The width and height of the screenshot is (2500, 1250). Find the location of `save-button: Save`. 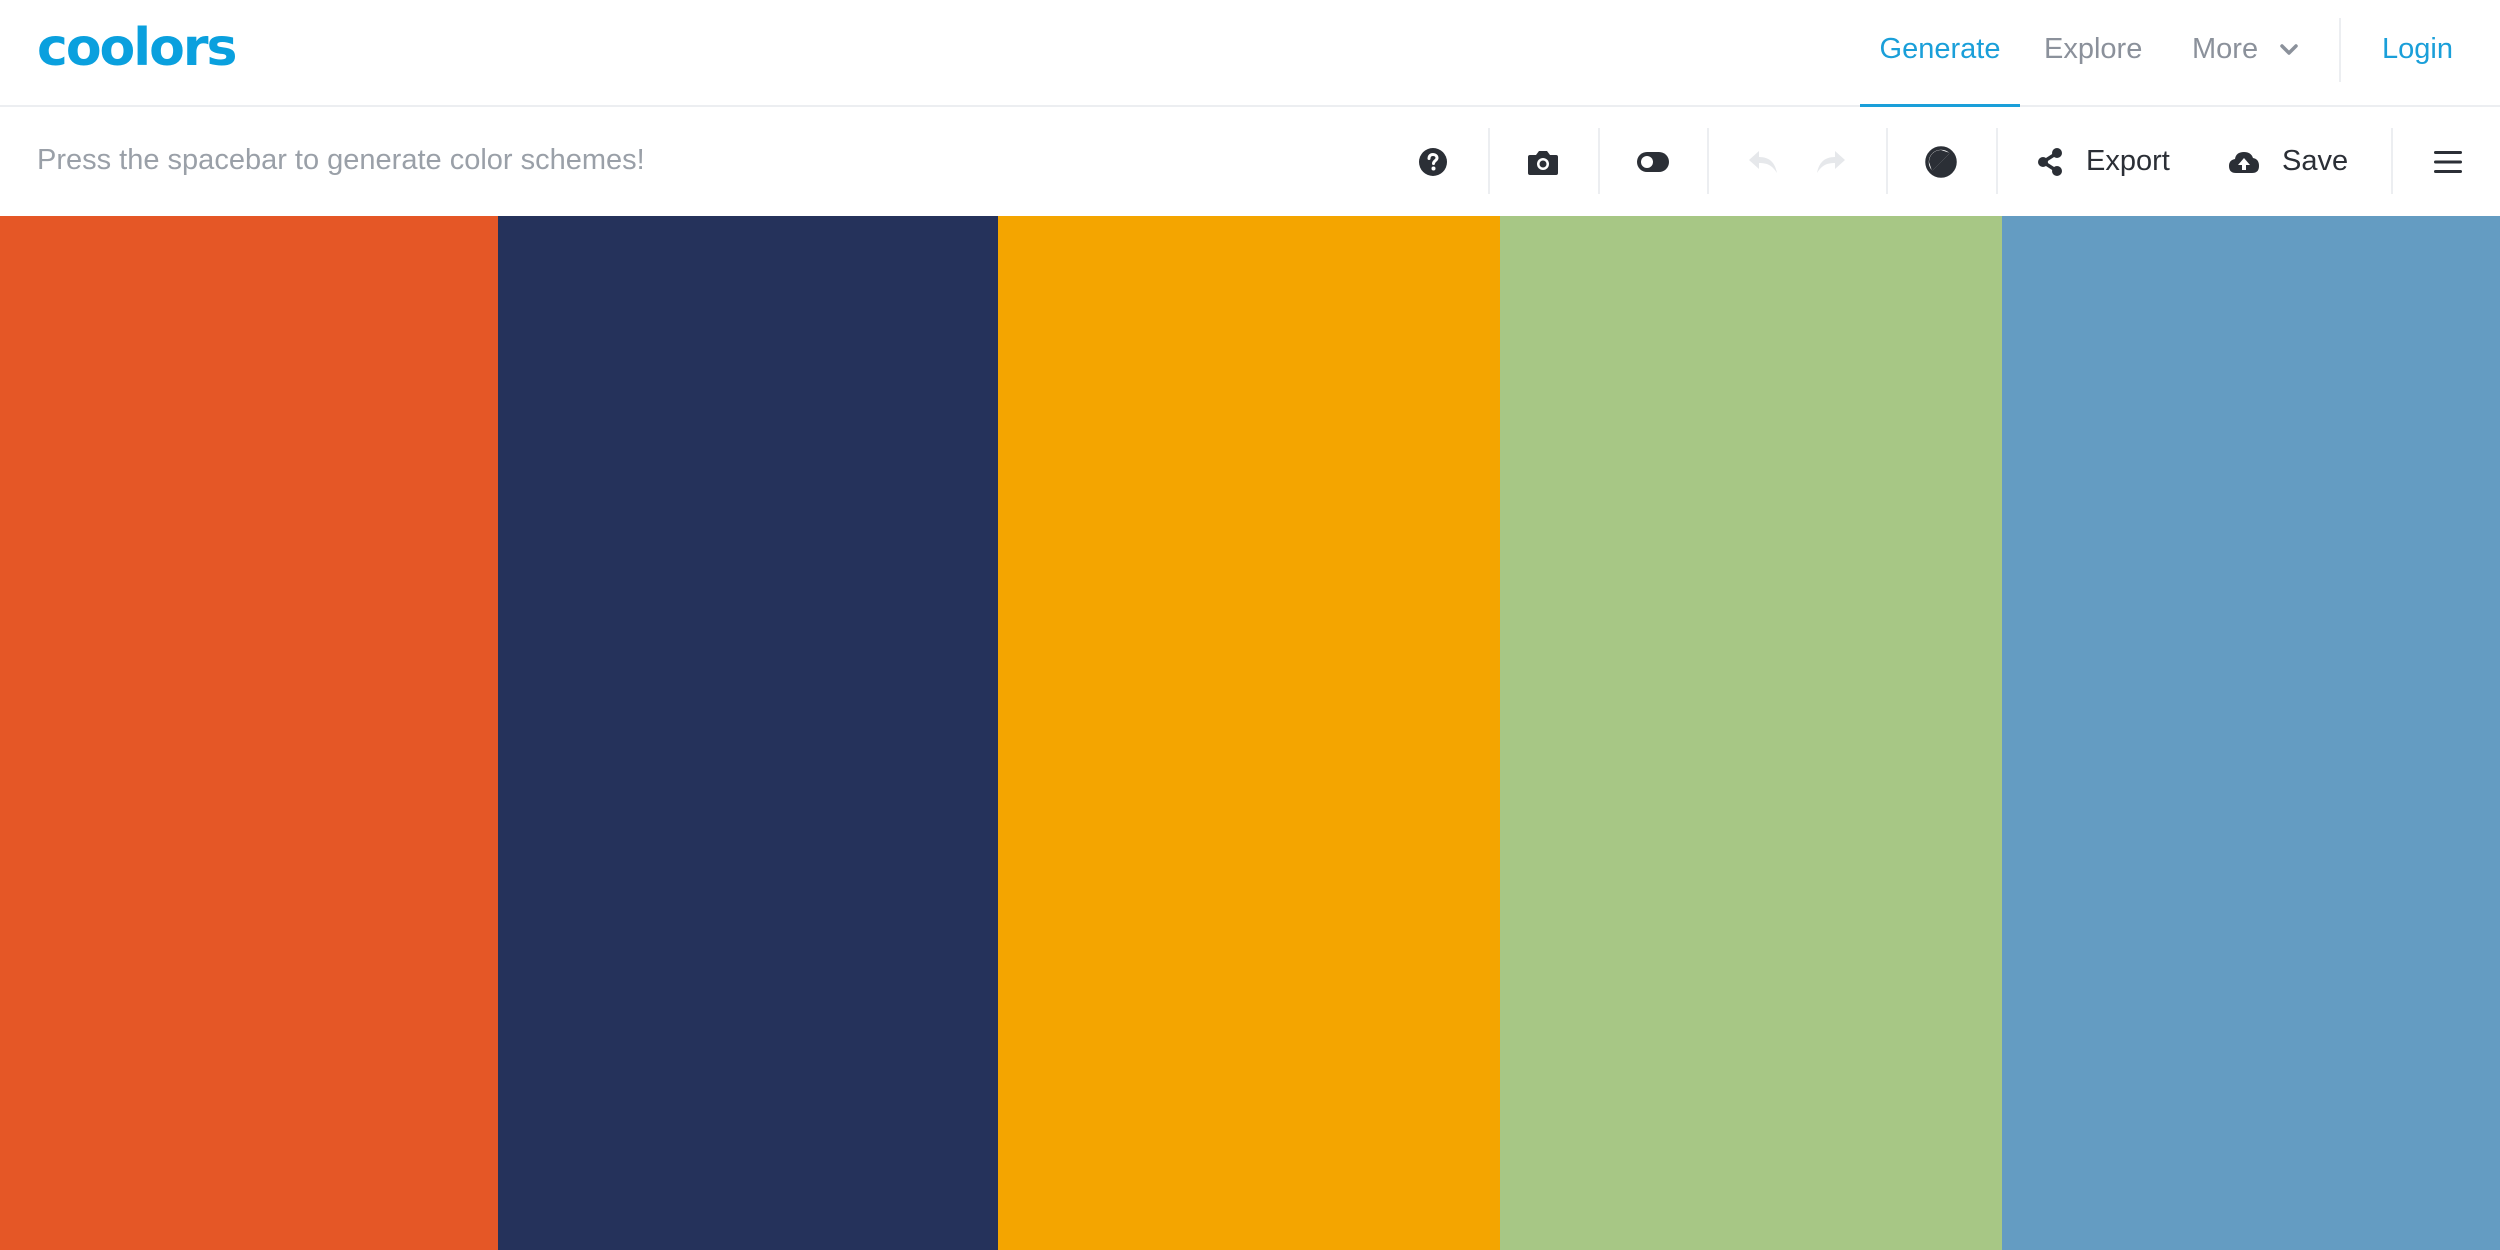

save-button: Save is located at coordinates (2288, 161).